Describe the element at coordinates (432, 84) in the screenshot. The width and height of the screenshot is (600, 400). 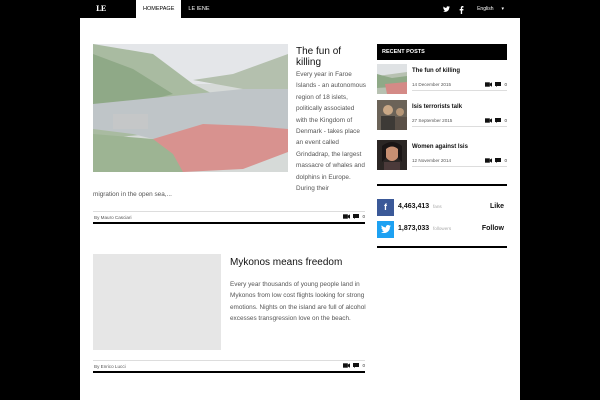
I see `post-date: 14 December 2015` at that location.